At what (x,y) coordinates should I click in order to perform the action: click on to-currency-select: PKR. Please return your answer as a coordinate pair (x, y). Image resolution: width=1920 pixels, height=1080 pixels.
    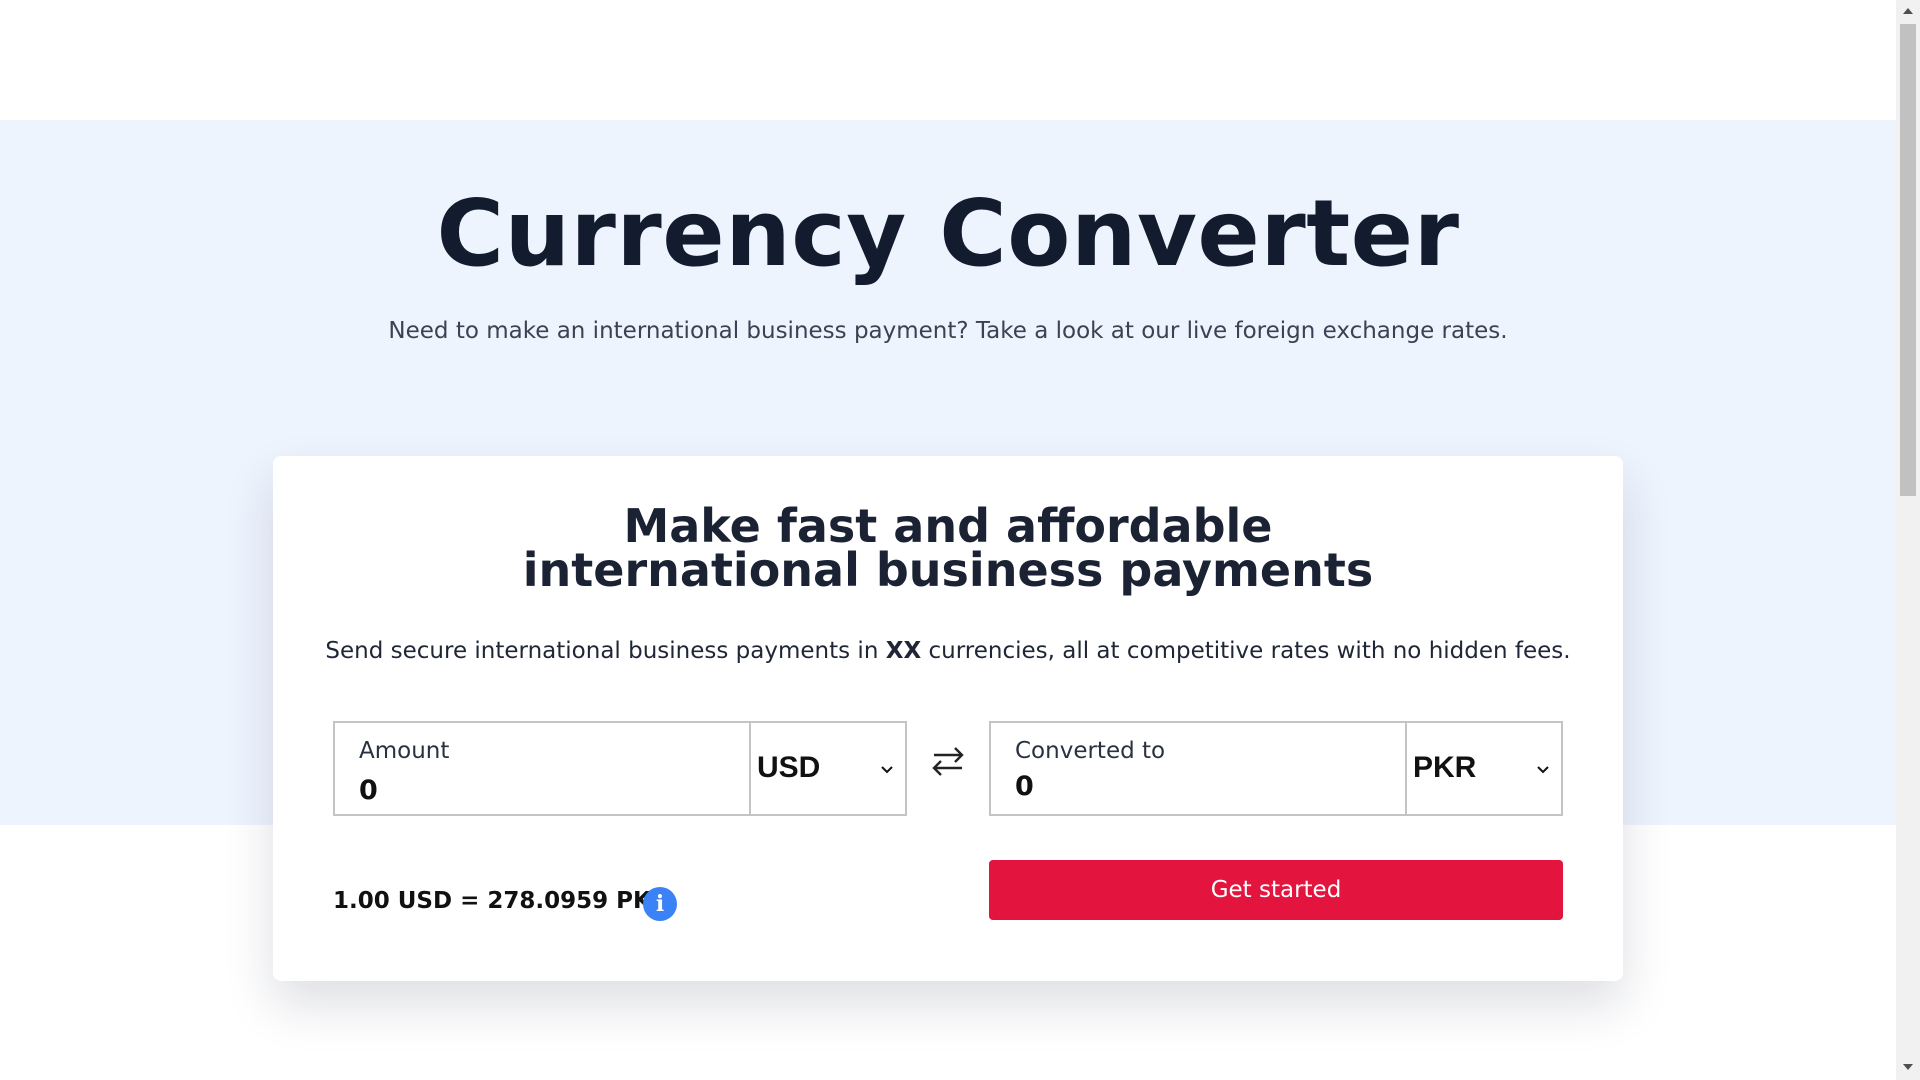
    Looking at the image, I should click on (1484, 768).